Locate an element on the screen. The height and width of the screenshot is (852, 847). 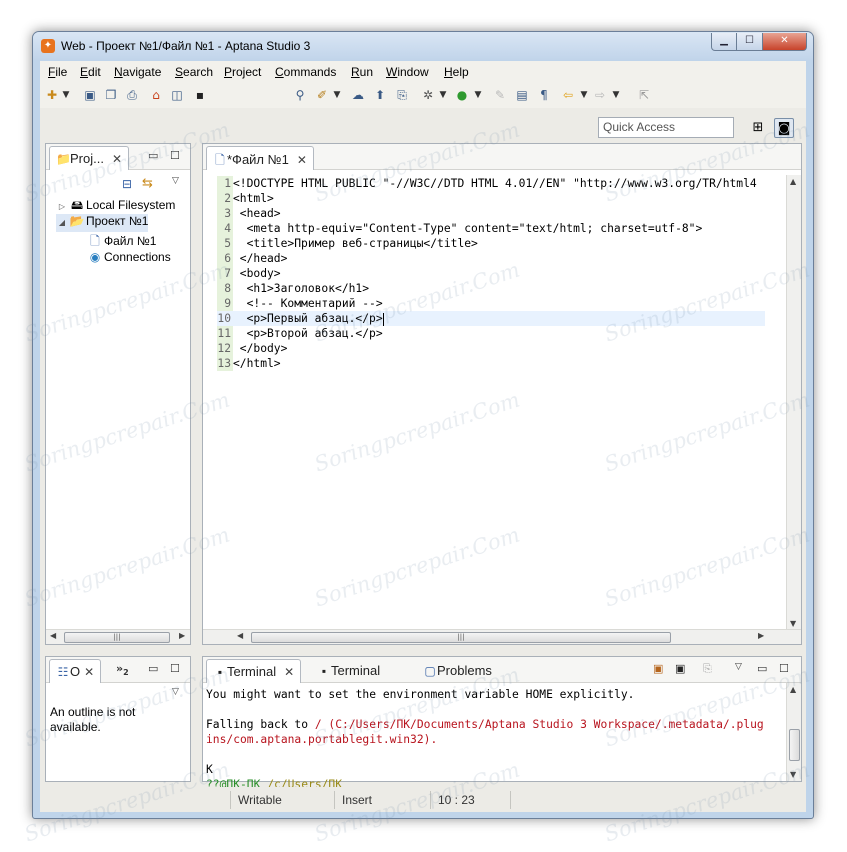
tree-item-project: ◢ 📂 Проект №1 is located at coordinates (102, 223).